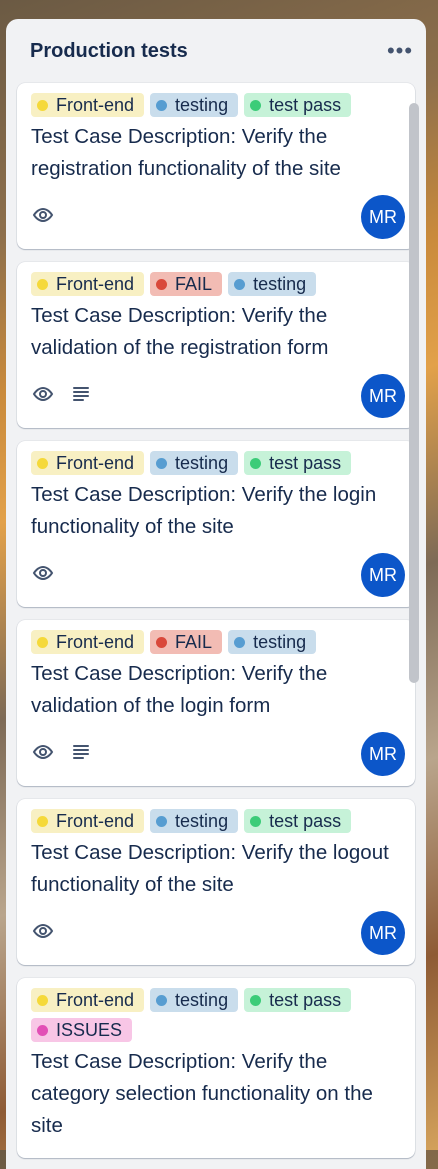 This screenshot has height=1169, width=438. Describe the element at coordinates (89, 1029) in the screenshot. I see `label-text: ISSUES` at that location.